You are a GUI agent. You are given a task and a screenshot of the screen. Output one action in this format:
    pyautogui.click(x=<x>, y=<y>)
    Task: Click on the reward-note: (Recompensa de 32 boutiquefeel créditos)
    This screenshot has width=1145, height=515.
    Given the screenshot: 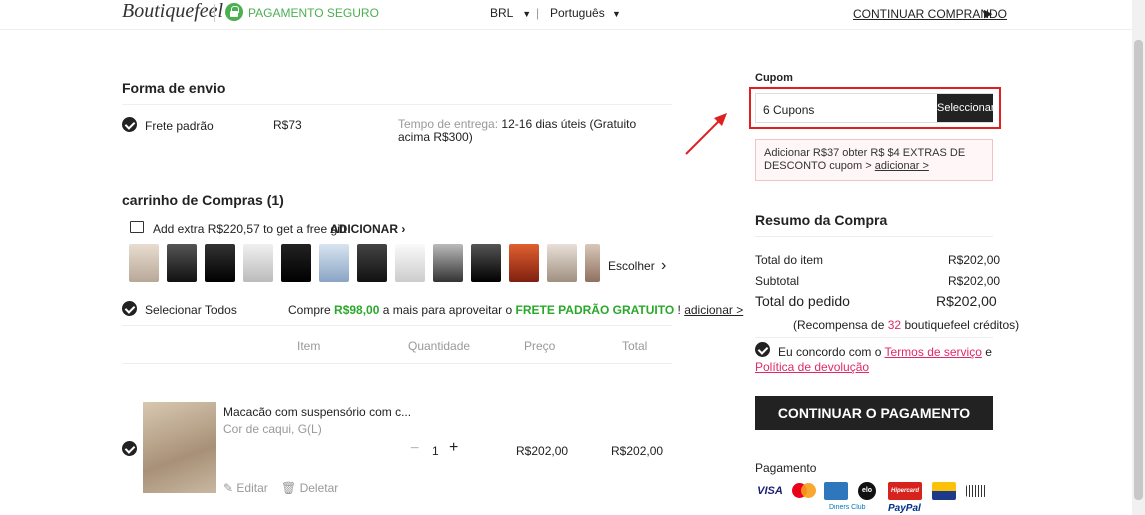 What is the action you would take?
    pyautogui.click(x=906, y=325)
    